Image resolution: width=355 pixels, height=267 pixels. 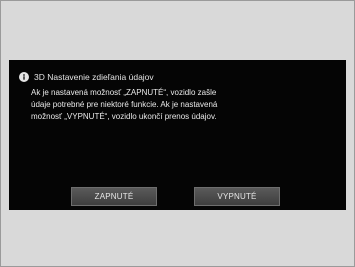 I want to click on off-button: VYPNUTÉ, so click(x=237, y=196).